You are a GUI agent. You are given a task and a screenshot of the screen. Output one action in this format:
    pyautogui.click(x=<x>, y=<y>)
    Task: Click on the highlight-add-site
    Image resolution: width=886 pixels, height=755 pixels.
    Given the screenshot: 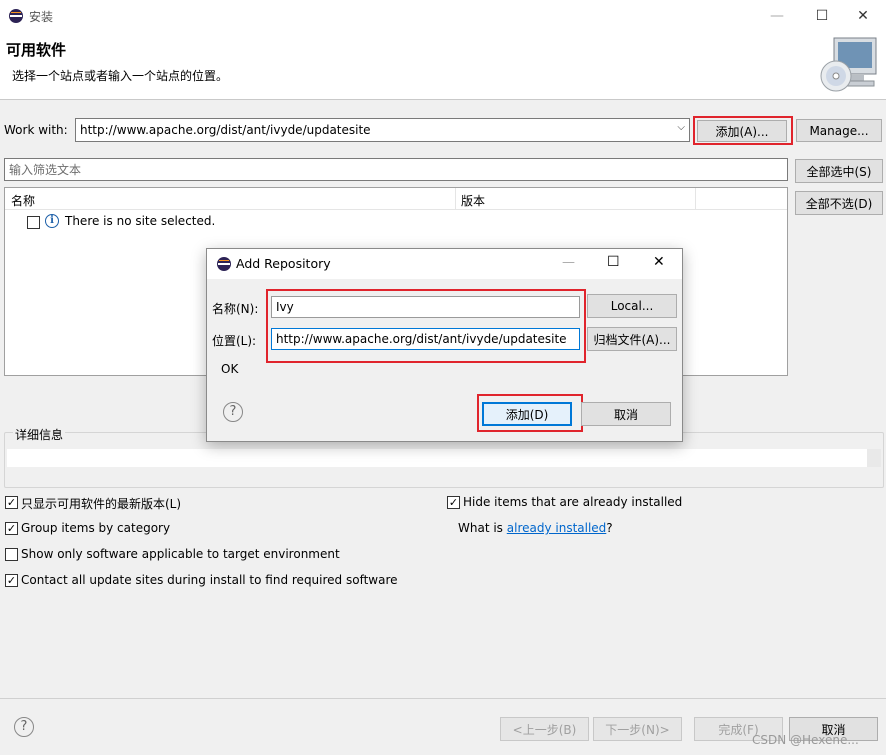 What is the action you would take?
    pyautogui.click(x=743, y=130)
    